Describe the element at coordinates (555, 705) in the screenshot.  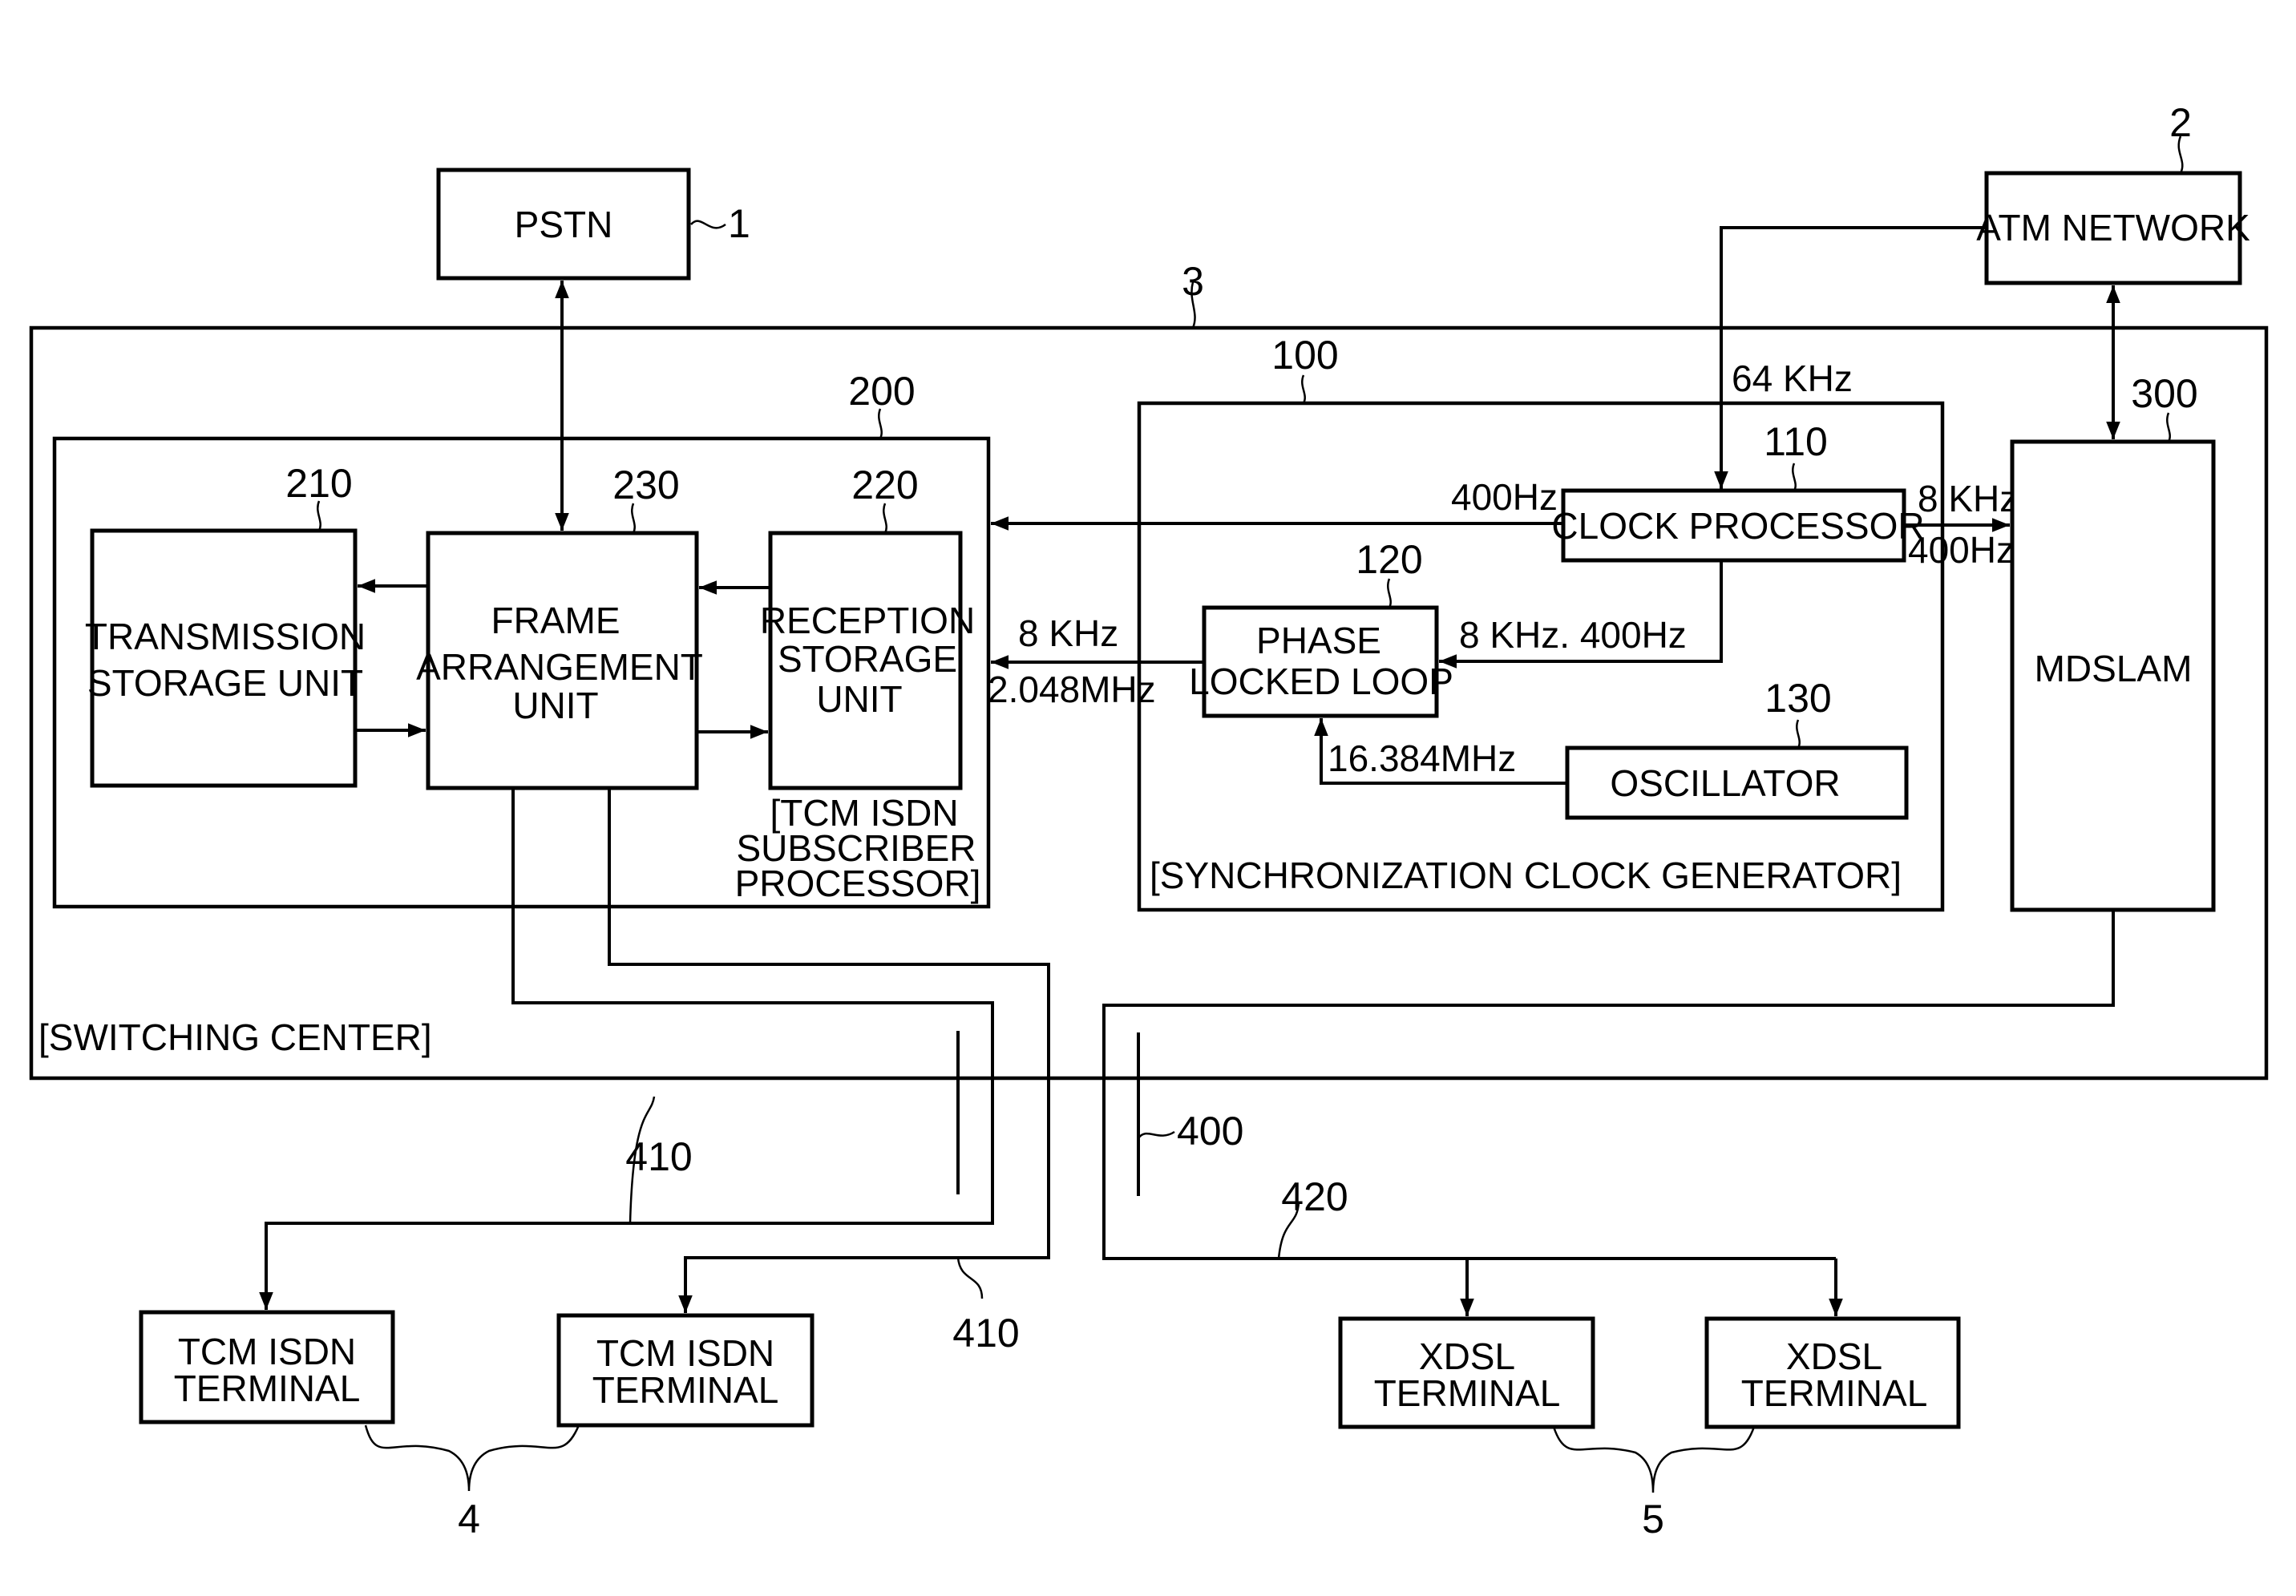
I see `frame-line-3: UNIT` at that location.